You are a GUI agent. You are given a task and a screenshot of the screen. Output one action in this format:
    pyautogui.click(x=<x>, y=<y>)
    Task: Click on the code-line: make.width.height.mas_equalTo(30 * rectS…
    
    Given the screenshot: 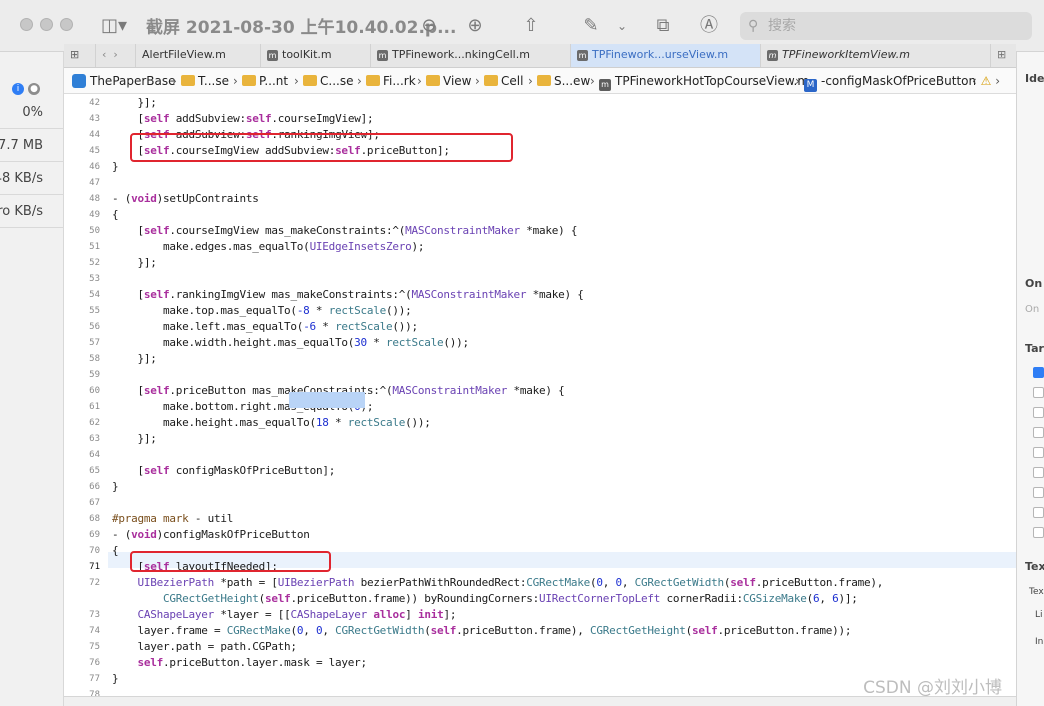 What is the action you would take?
    pyautogui.click(x=290, y=342)
    